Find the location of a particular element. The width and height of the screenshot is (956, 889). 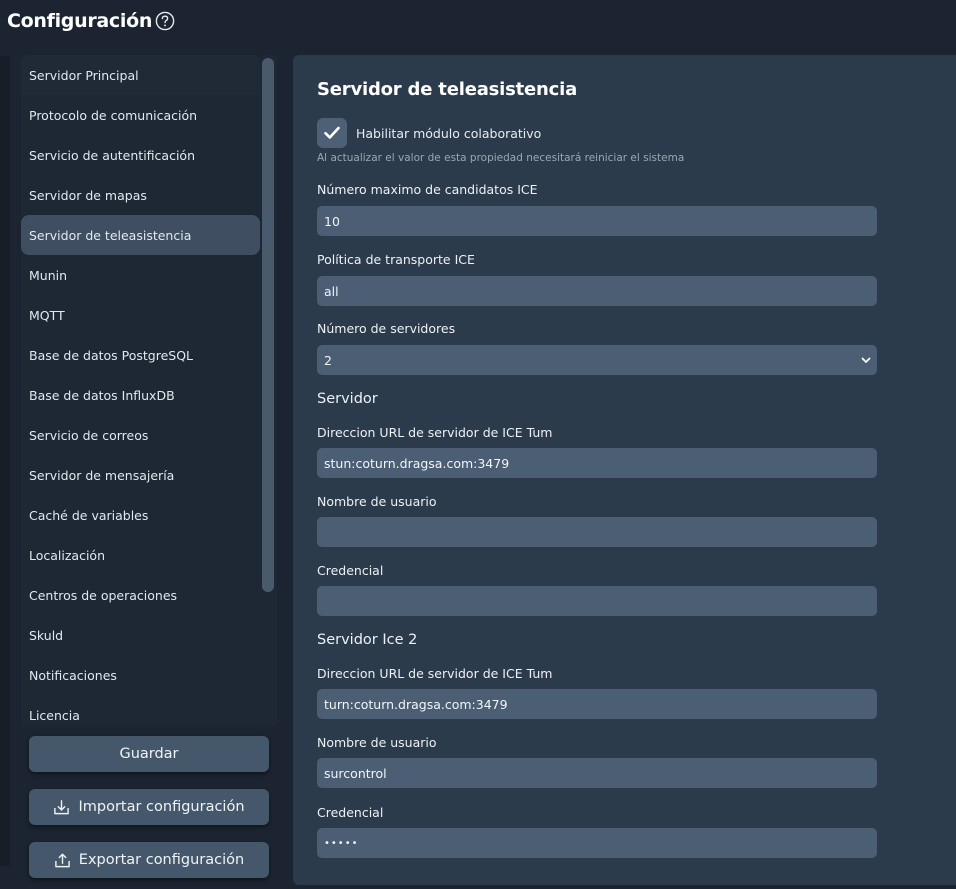

sidebar-item-label: Servicio de autentificación is located at coordinates (112, 155).